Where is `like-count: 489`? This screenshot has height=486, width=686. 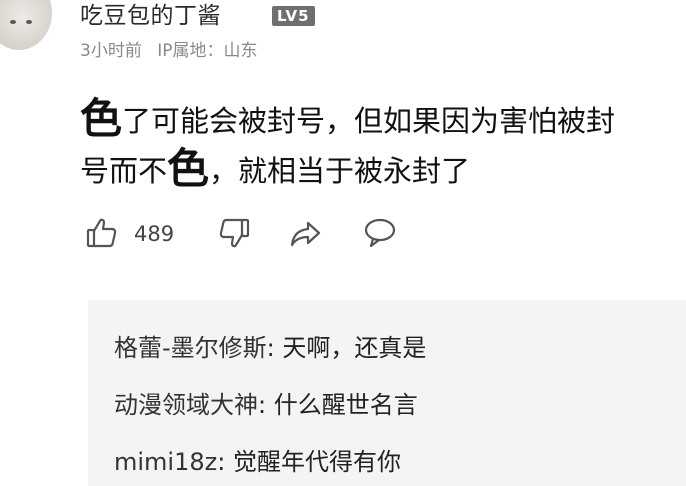
like-count: 489 is located at coordinates (154, 234).